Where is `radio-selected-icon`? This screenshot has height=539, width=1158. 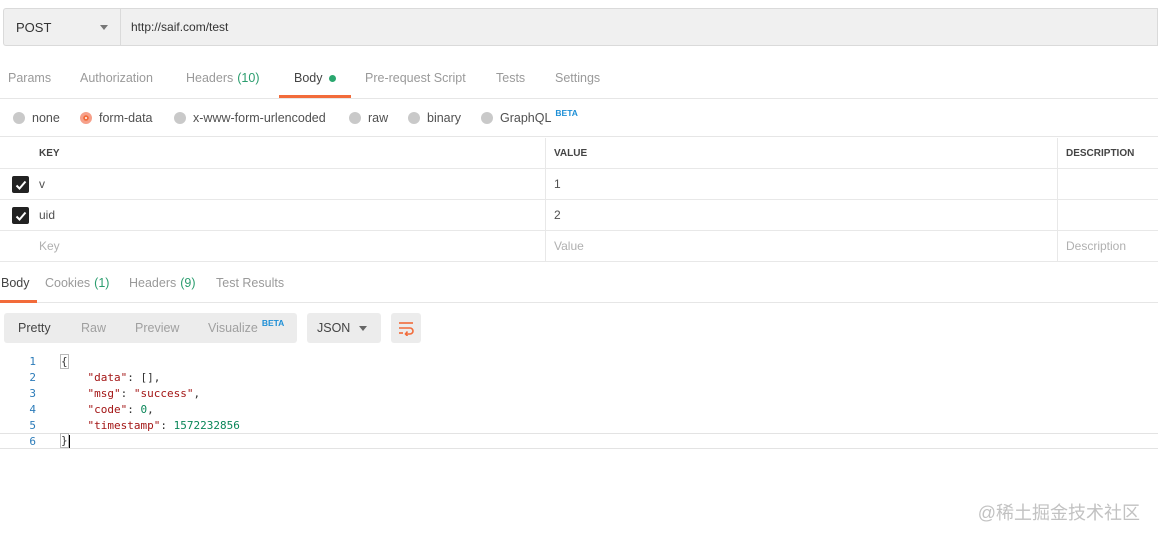 radio-selected-icon is located at coordinates (86, 118).